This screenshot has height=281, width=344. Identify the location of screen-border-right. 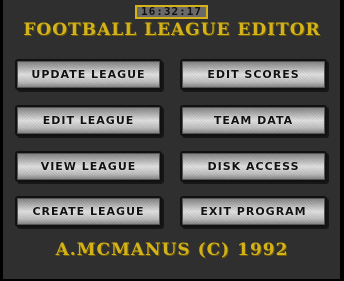
(342, 140).